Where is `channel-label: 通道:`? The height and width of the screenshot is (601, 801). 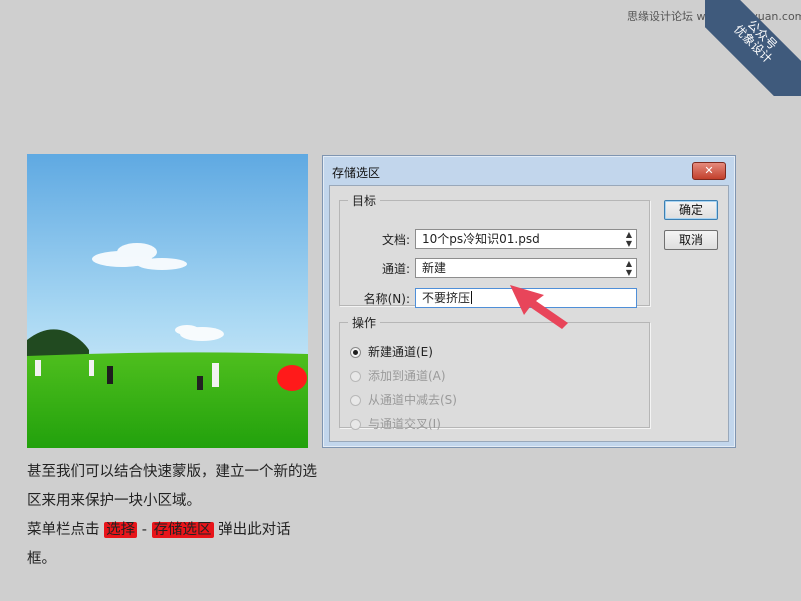 channel-label: 通道: is located at coordinates (395, 269).